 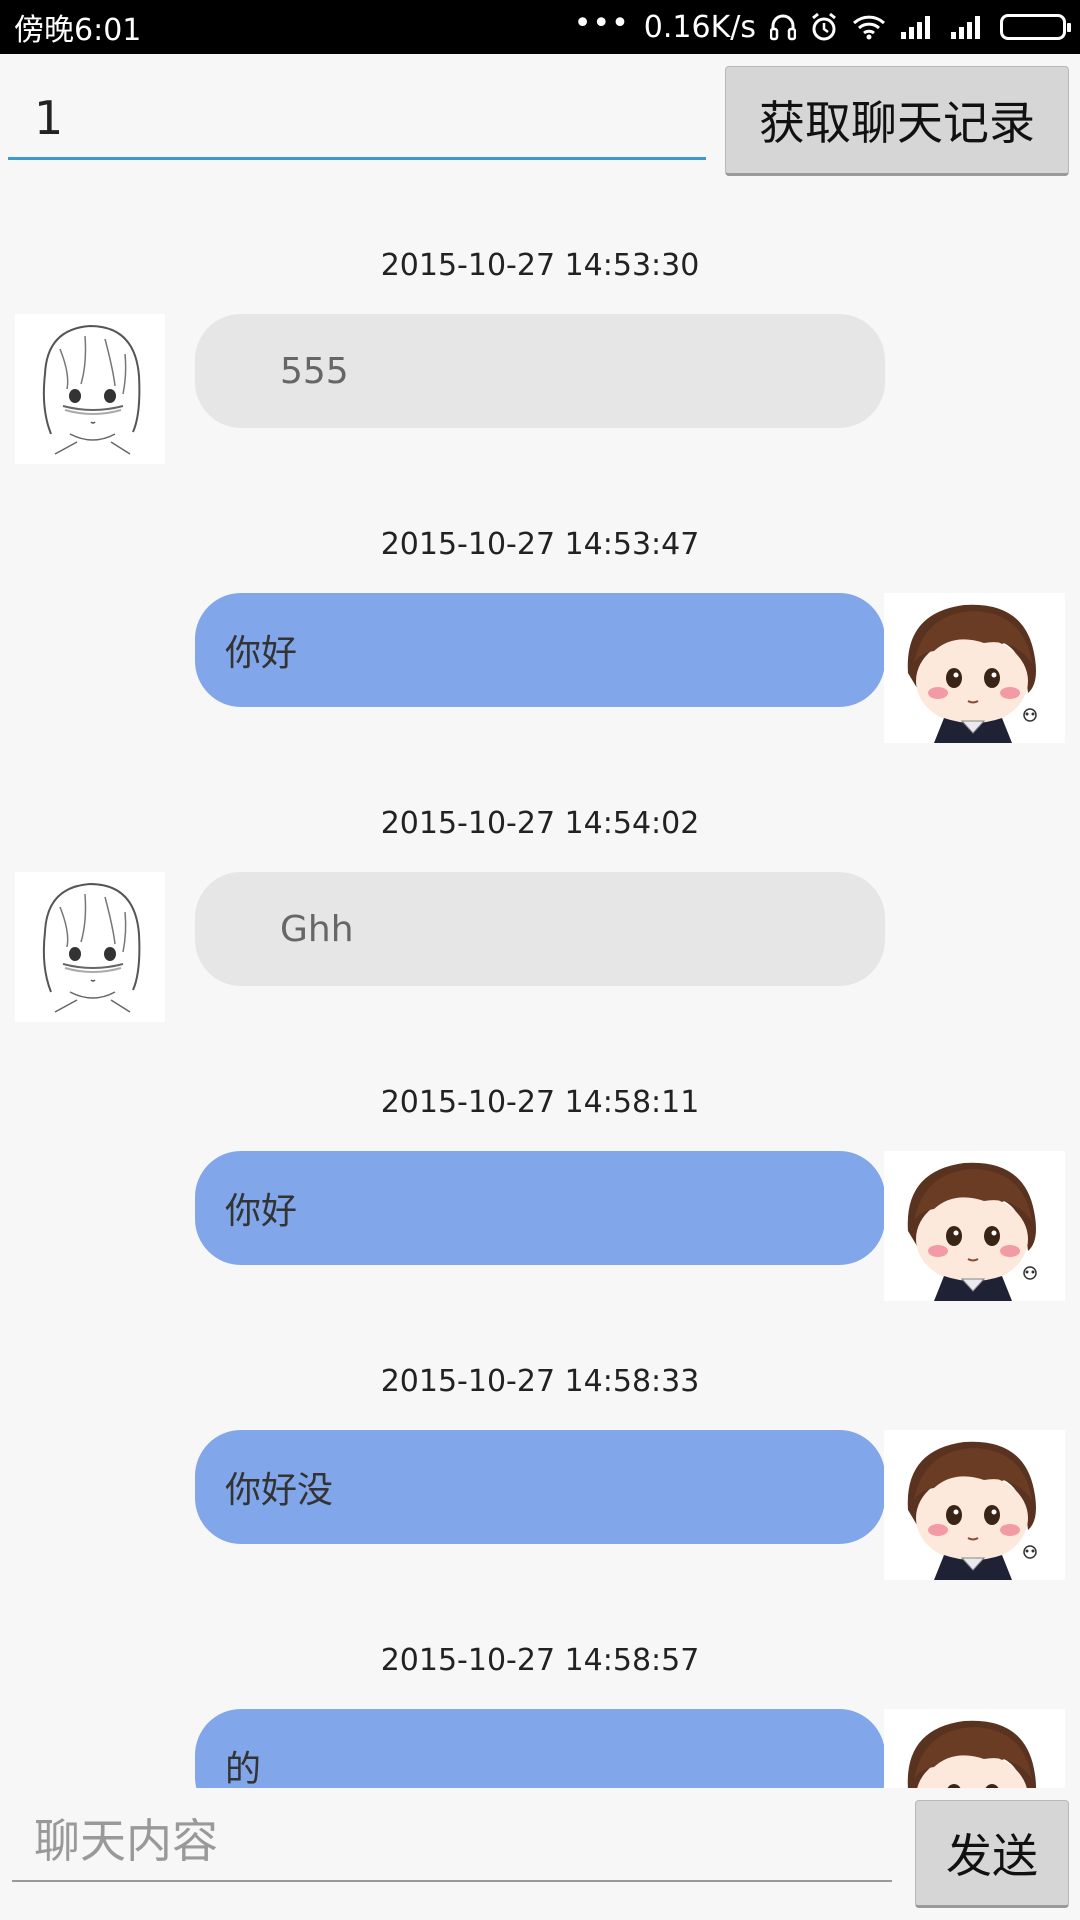 I want to click on chat-input, so click(x=452, y=1842).